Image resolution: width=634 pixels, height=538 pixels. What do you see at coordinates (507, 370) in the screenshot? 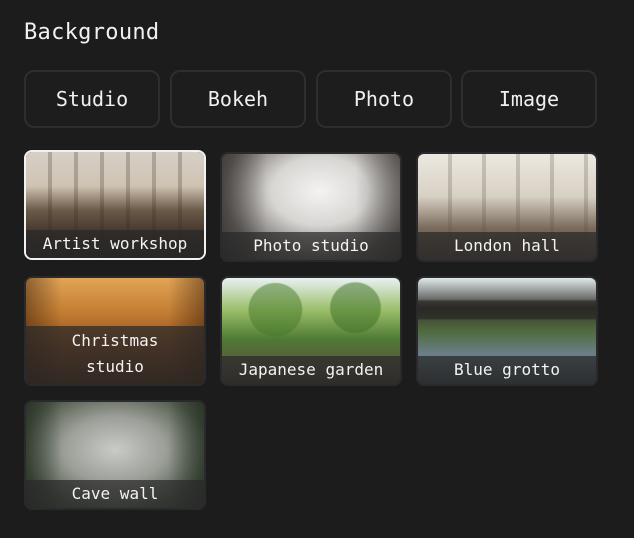
I see `card-label: Blue grotto` at bounding box center [507, 370].